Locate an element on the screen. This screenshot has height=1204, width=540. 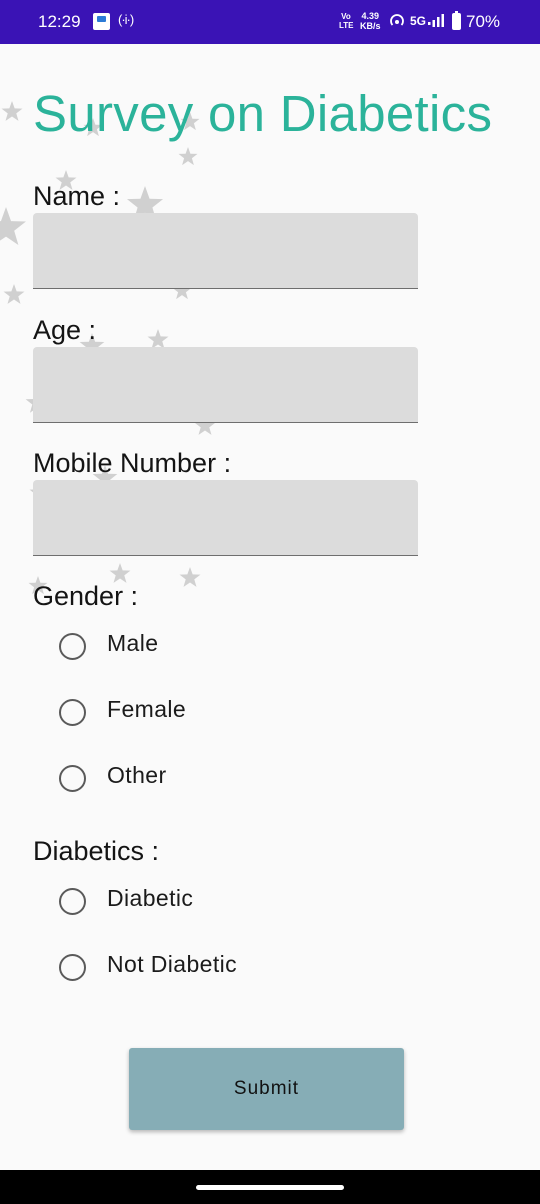
volte-icon: Vo LTE is located at coordinates (346, 21).